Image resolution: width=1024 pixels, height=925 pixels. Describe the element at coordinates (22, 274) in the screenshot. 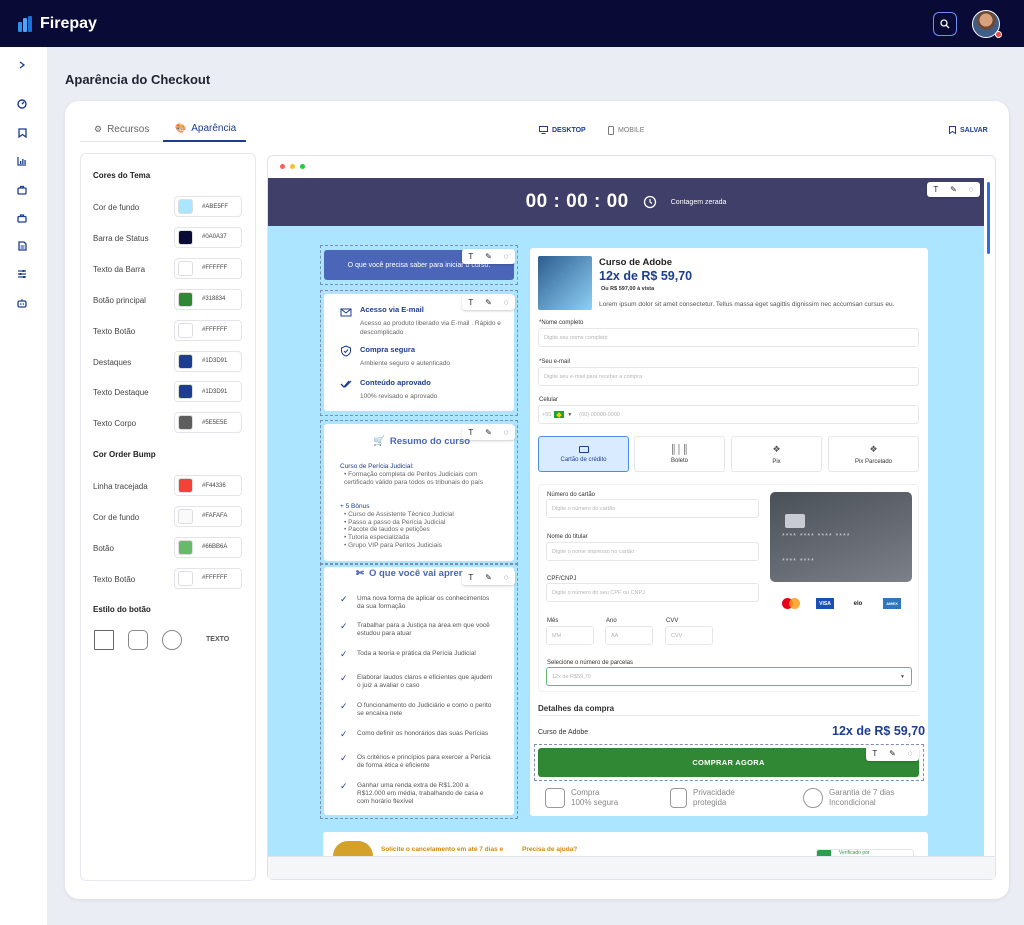

I see `sliders-icon` at that location.